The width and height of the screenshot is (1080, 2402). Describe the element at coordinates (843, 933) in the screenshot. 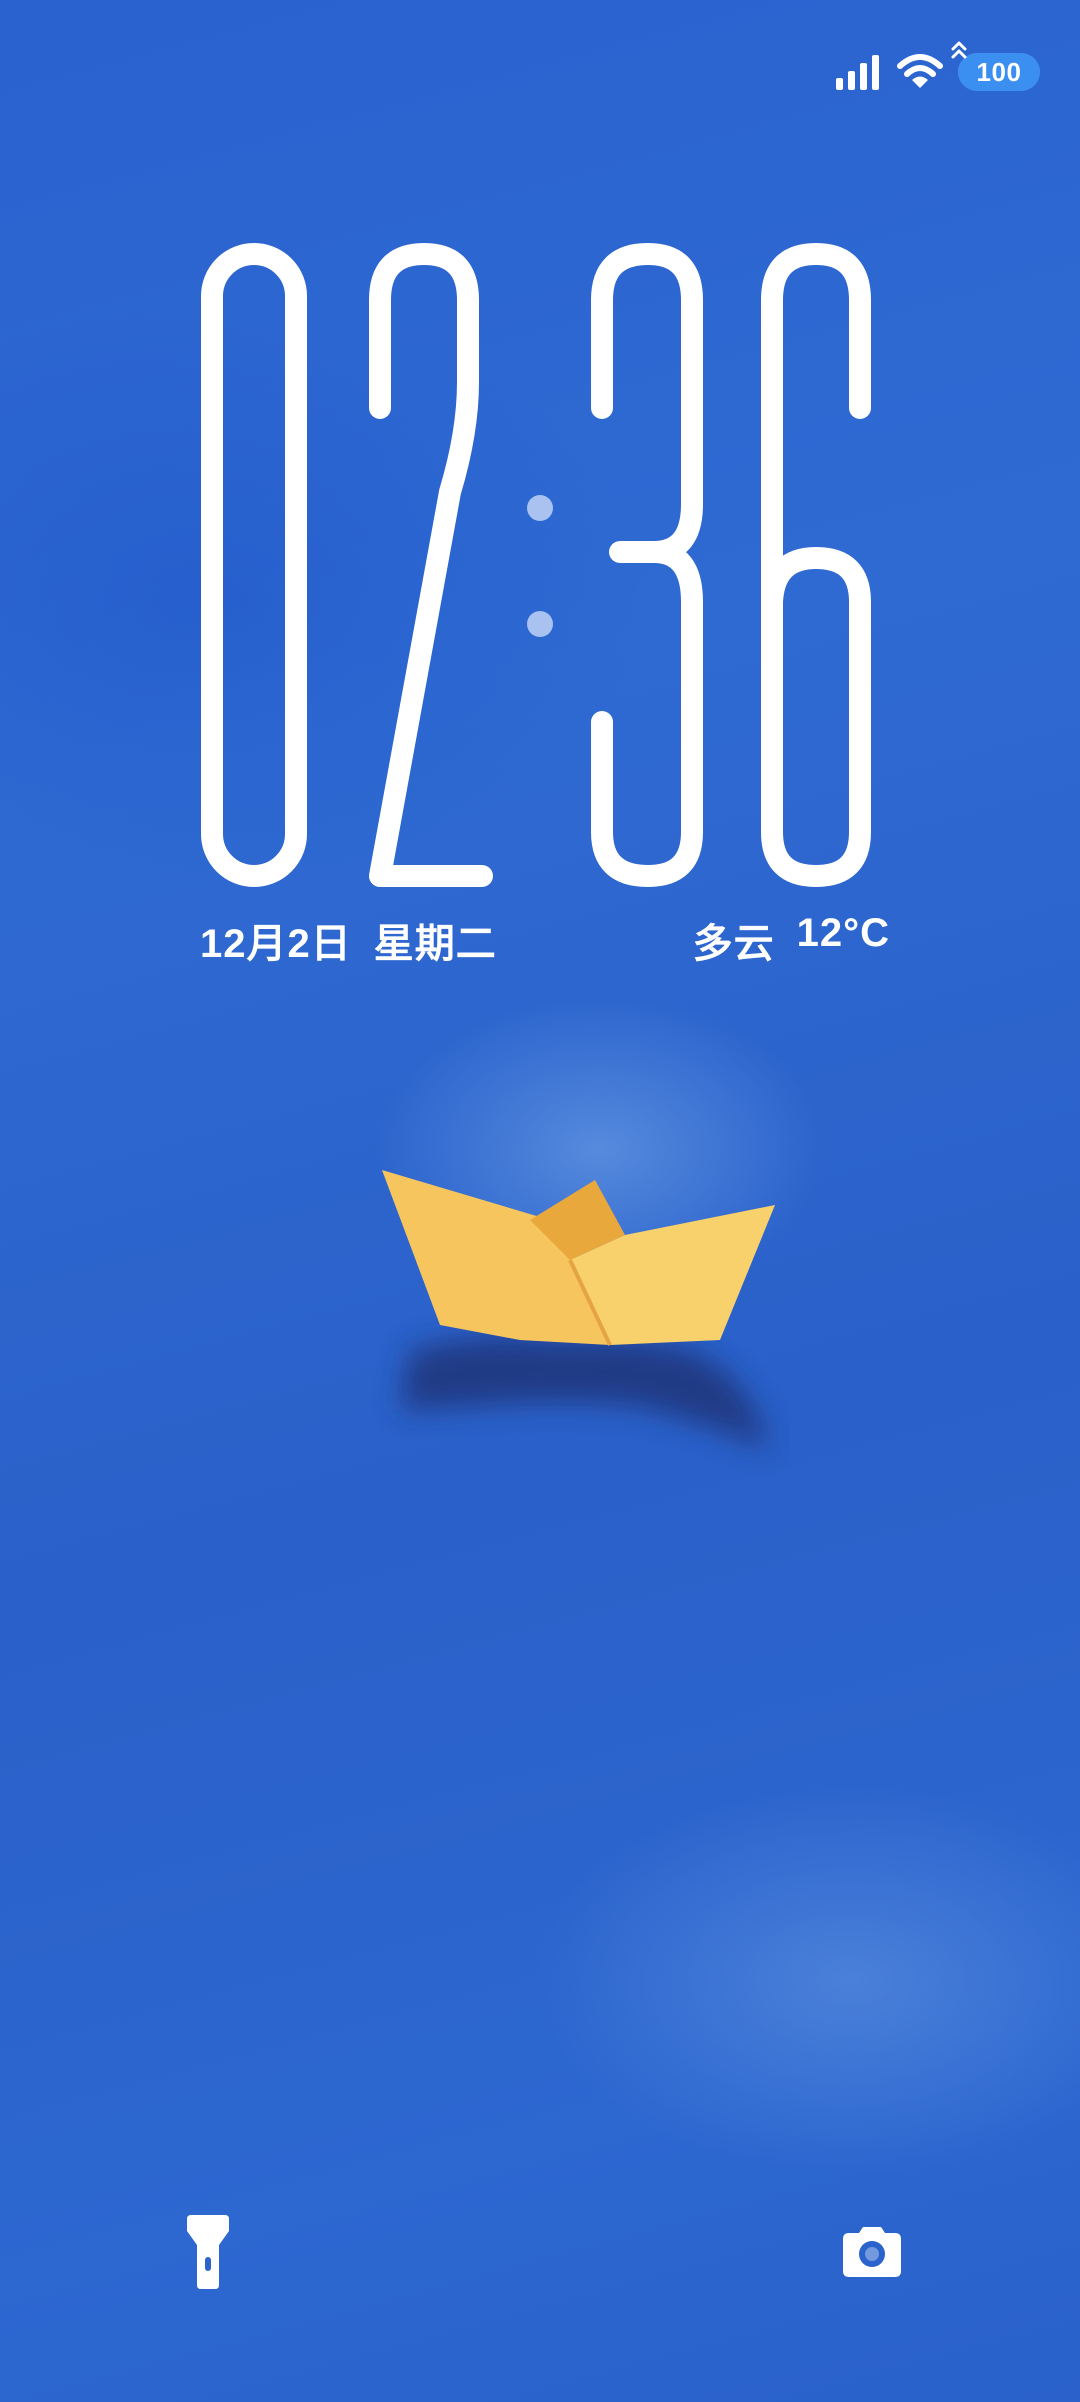

I see `weather-temperature: 12°C` at that location.